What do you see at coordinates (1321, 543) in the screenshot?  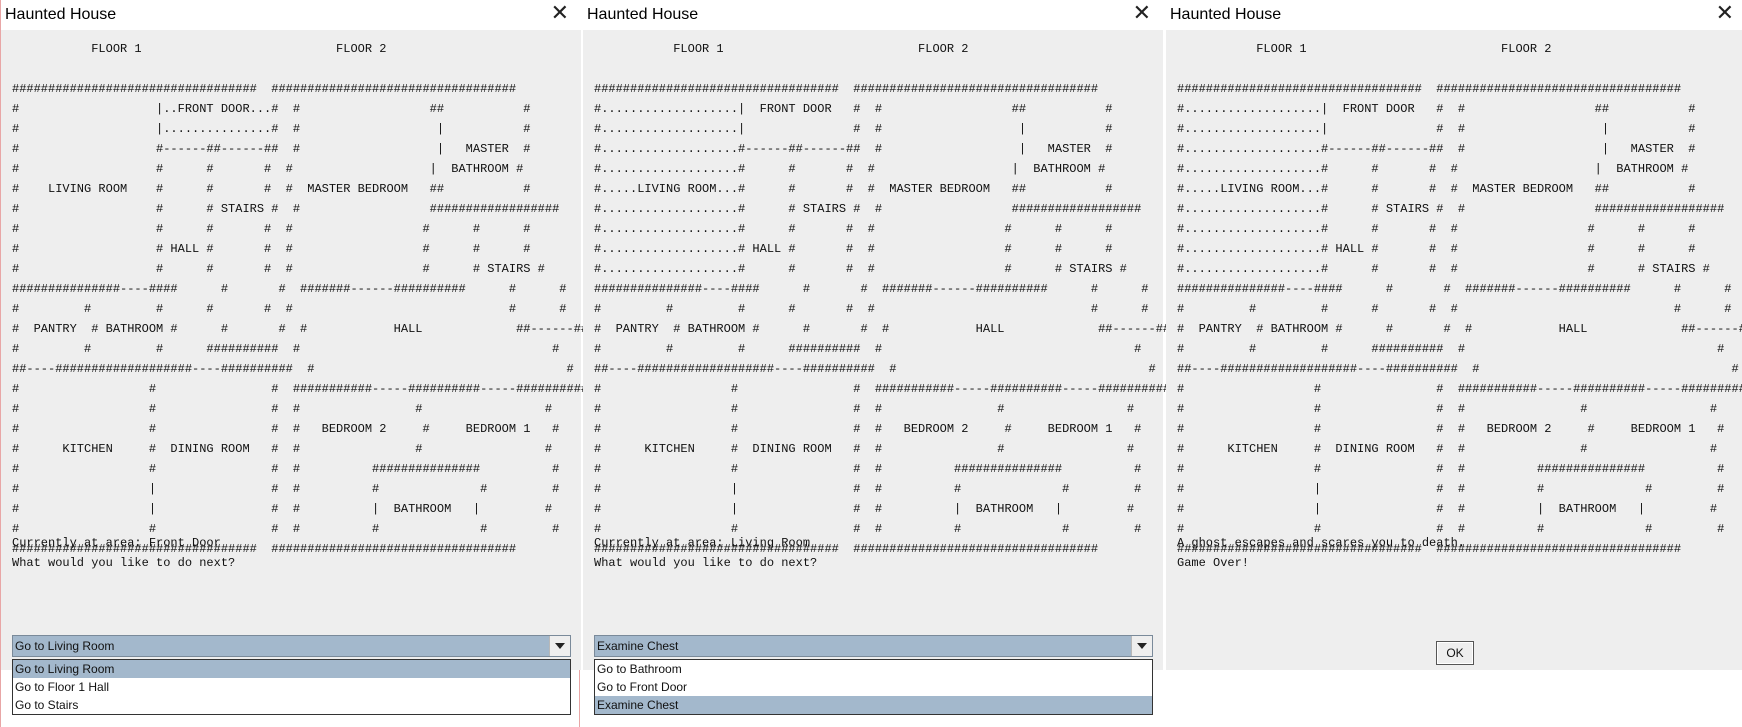 I see `death-message: A ghost escapes and scares you to death.` at bounding box center [1321, 543].